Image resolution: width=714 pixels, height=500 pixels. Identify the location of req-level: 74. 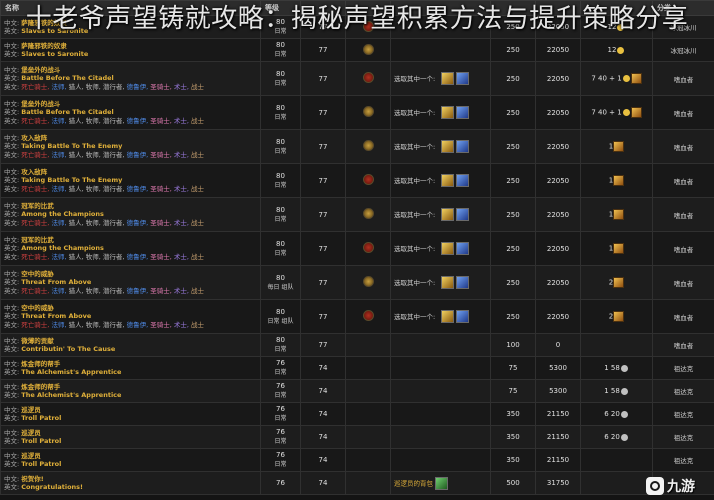
(323, 483).